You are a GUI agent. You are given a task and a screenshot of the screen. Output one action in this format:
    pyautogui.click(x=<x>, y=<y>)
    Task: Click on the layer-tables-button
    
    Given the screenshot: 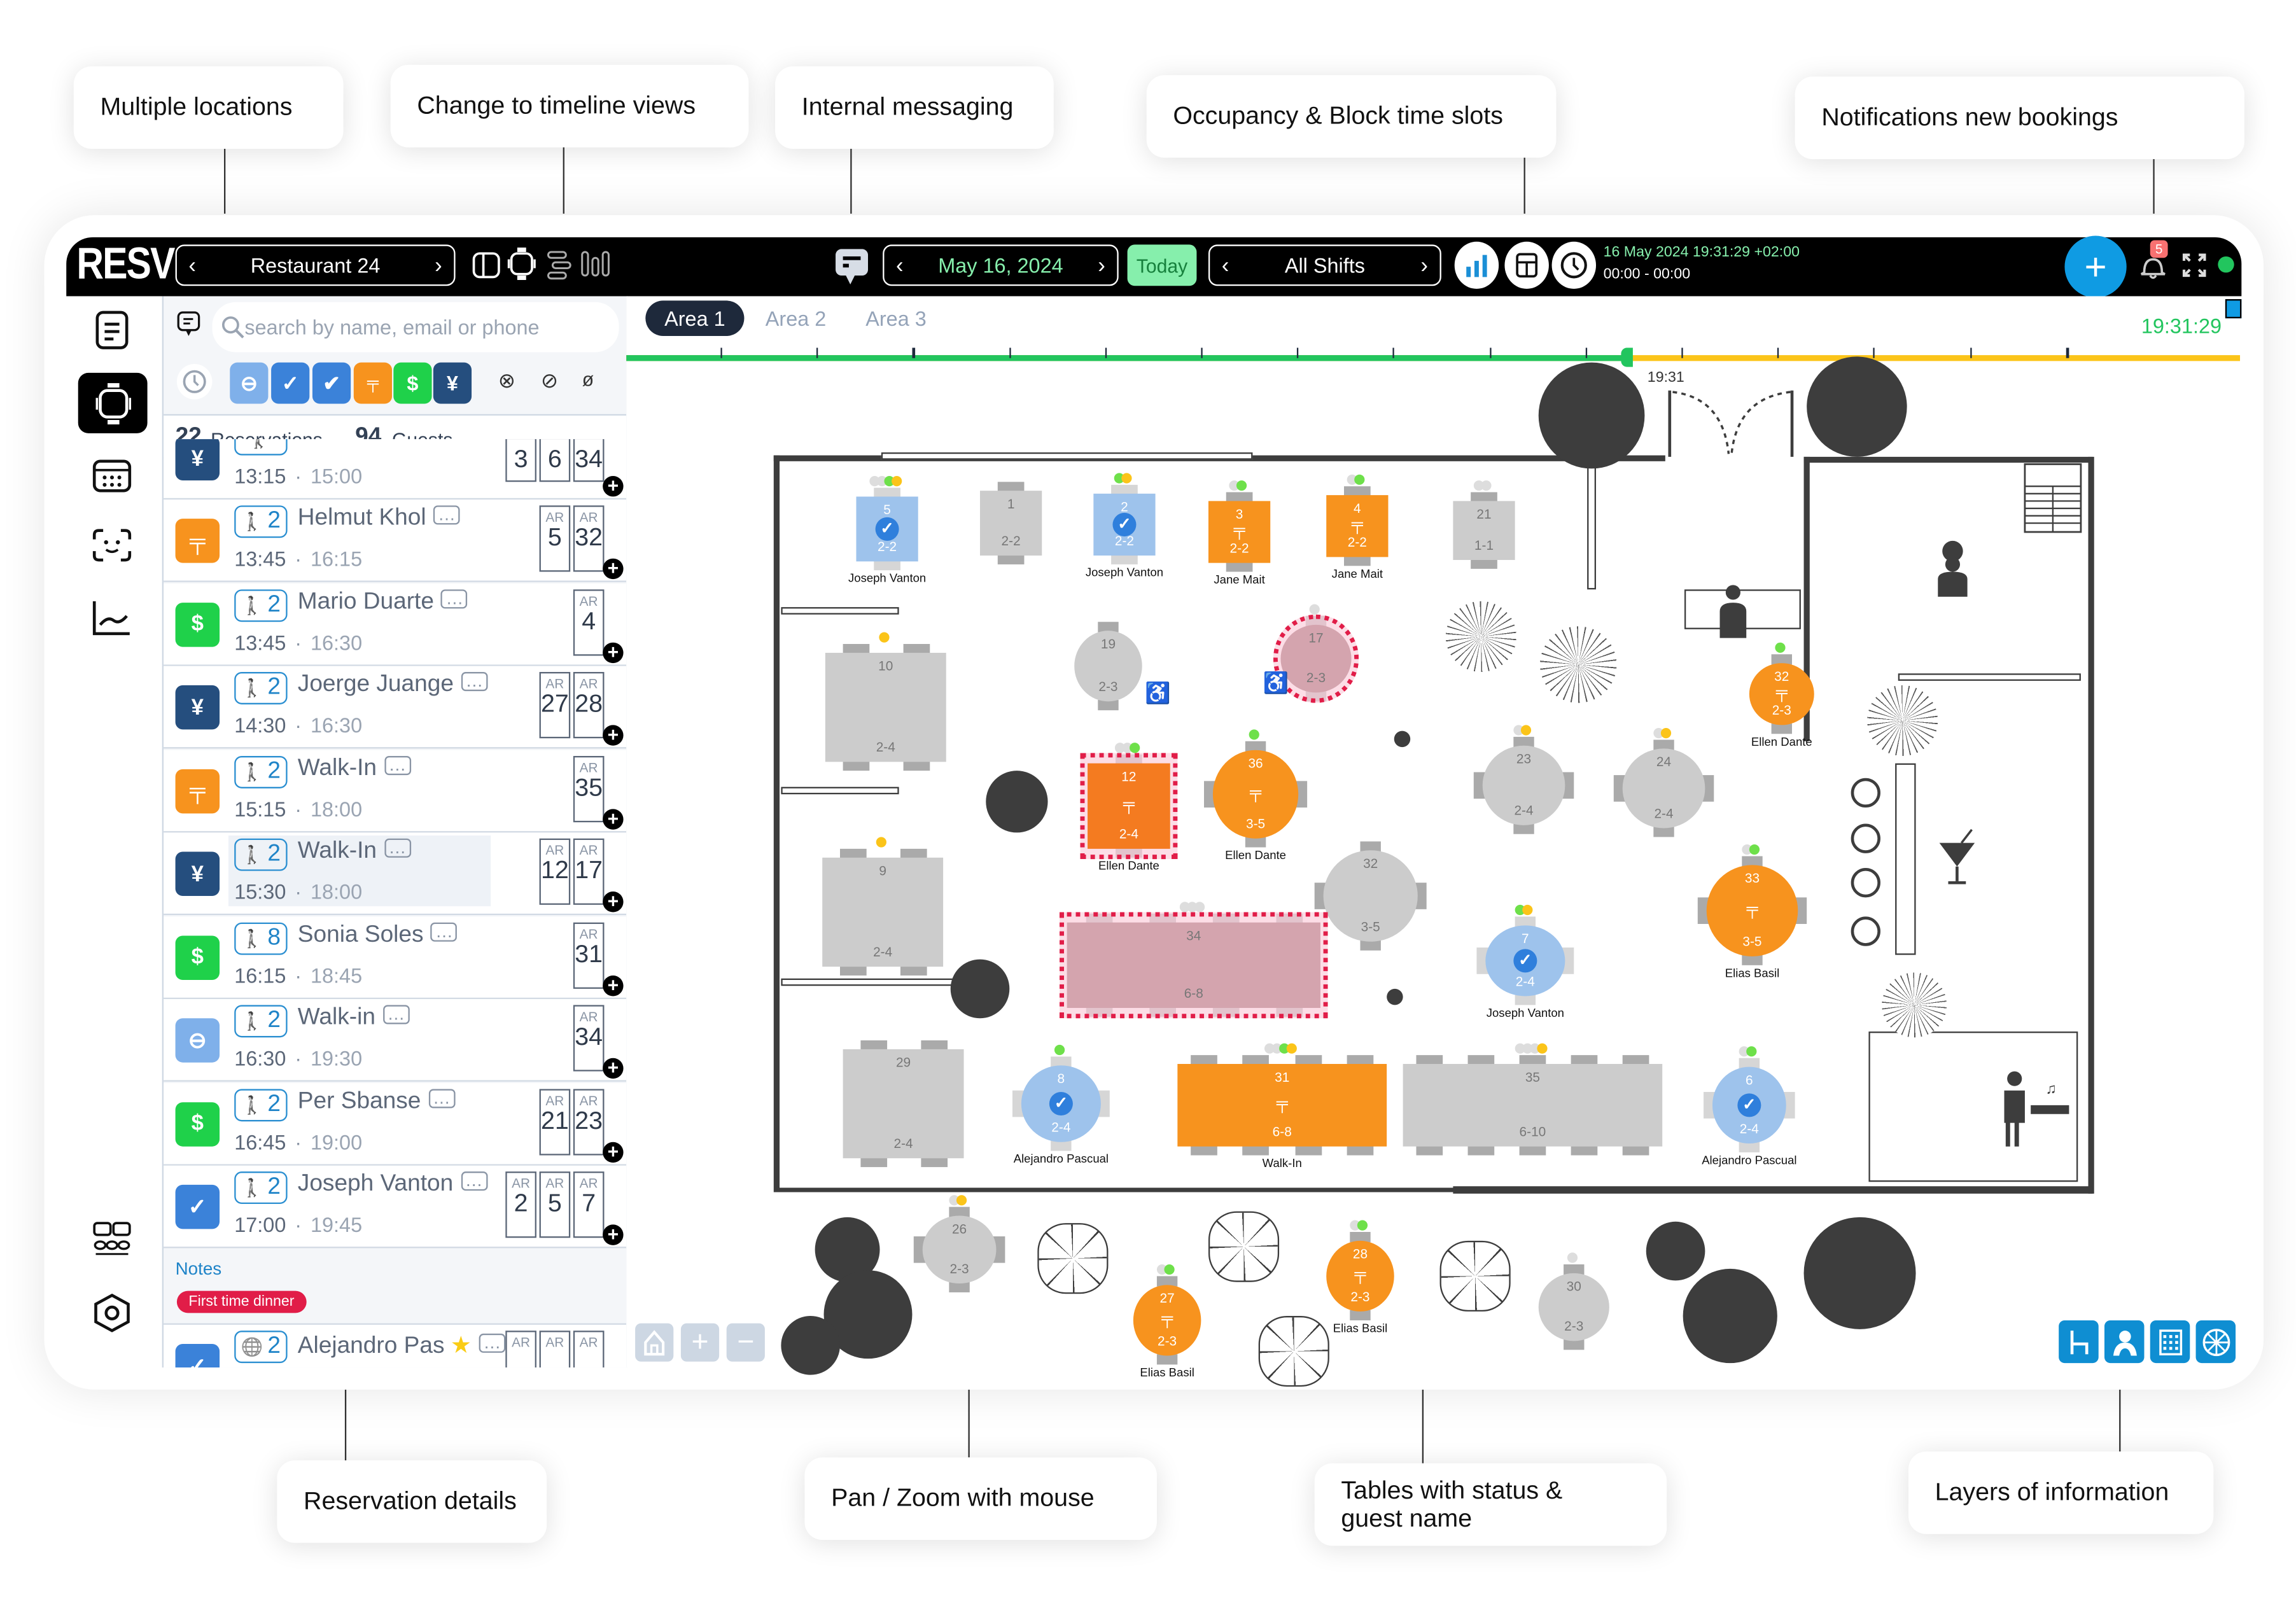 What is the action you would take?
    pyautogui.click(x=2079, y=1342)
    